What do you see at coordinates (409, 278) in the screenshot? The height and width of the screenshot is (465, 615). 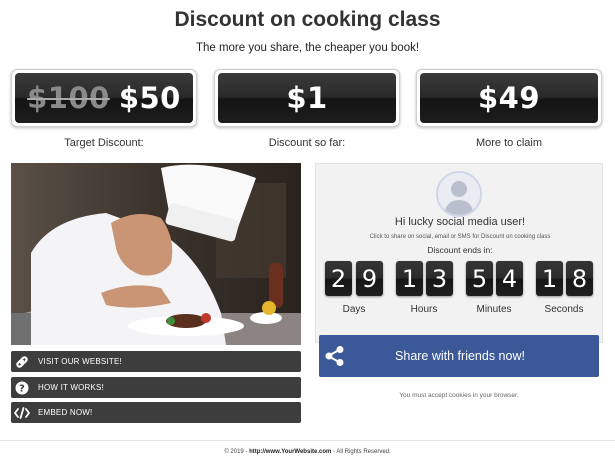 I see `hours-digit-1: 1` at bounding box center [409, 278].